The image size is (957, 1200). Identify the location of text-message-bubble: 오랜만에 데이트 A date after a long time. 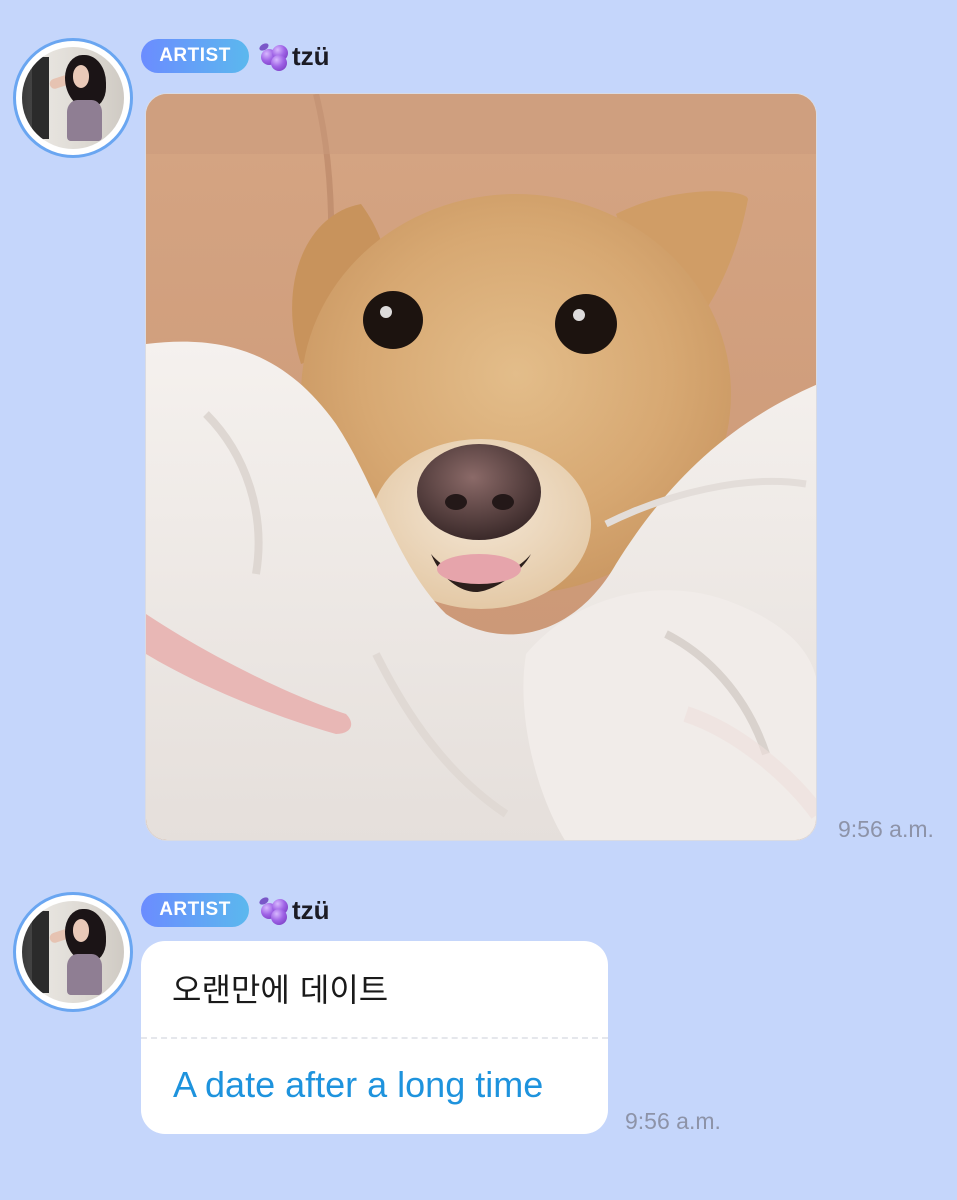
(374, 1037).